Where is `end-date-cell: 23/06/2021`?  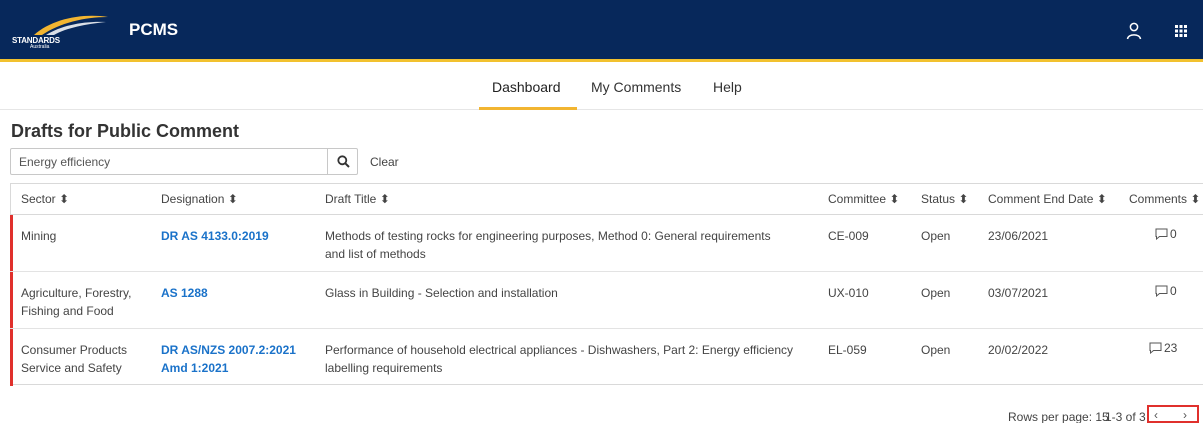 end-date-cell: 23/06/2021 is located at coordinates (1018, 236).